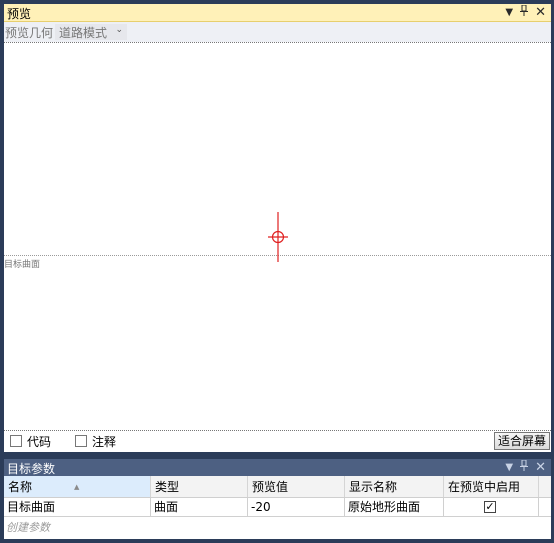  I want to click on cell-name: 目标曲面, so click(77, 507).